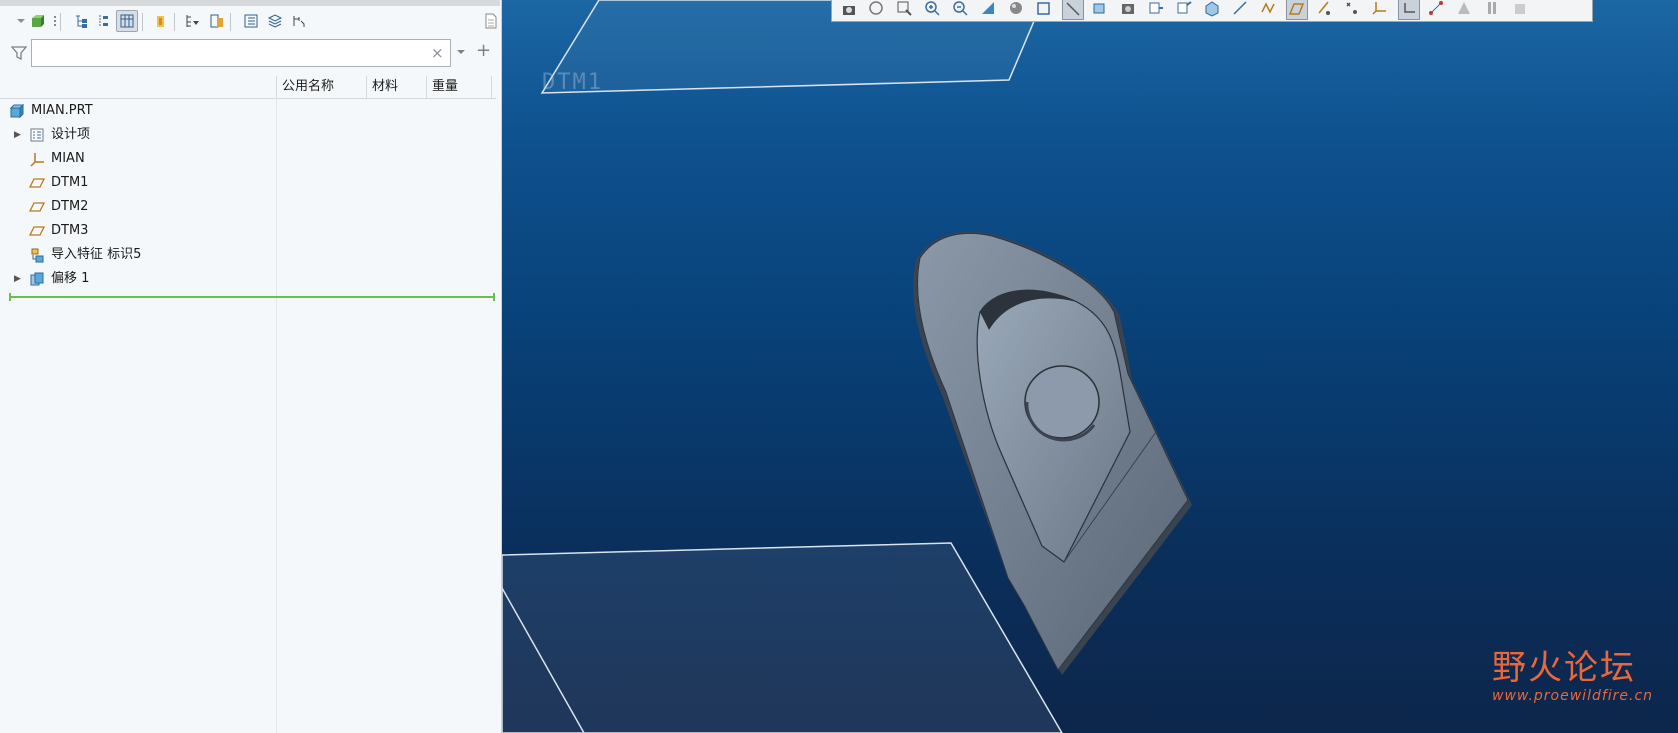 The height and width of the screenshot is (733, 1678). What do you see at coordinates (71, 134) in the screenshot?
I see `tree-item-label: 设计项` at bounding box center [71, 134].